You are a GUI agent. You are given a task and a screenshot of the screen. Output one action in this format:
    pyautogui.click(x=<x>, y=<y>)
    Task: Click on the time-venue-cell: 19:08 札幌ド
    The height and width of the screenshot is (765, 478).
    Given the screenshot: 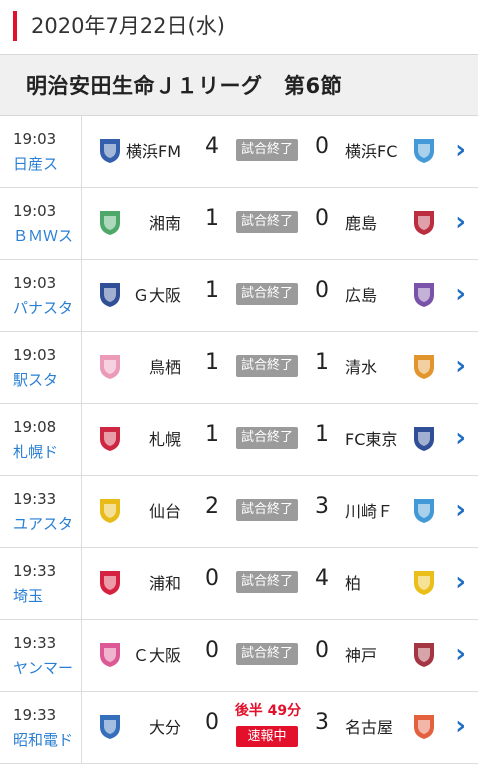 What is the action you would take?
    pyautogui.click(x=41, y=439)
    